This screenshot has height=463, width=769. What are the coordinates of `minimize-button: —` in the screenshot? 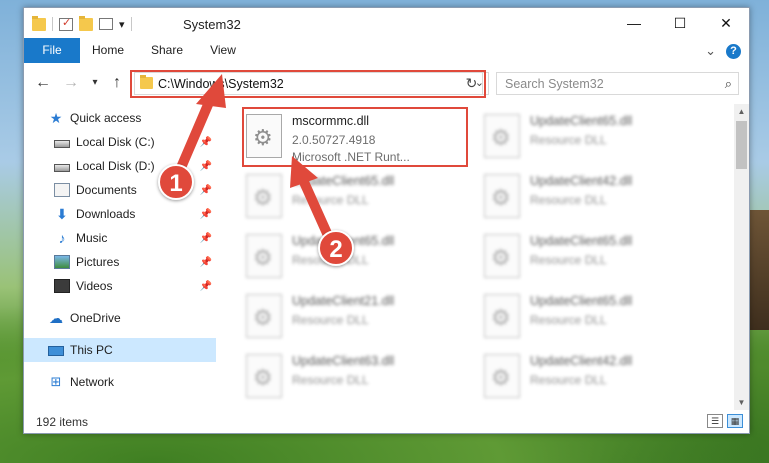 It's located at (634, 23).